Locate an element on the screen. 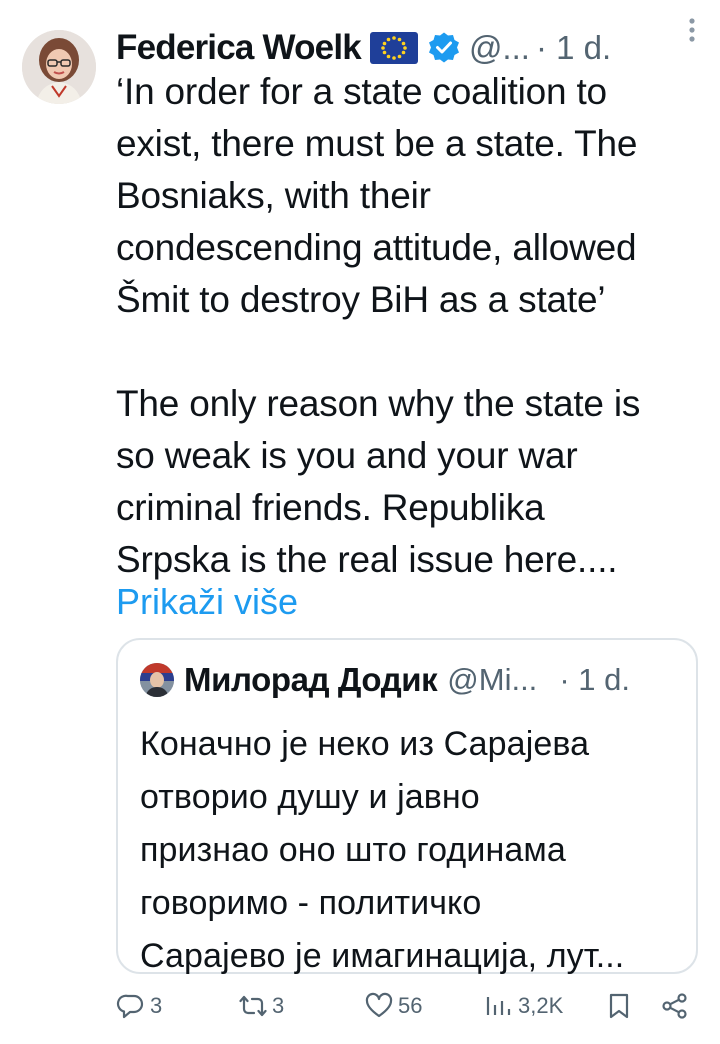  action-bar: 3 3 56 3,2K is located at coordinates (407, 1006).